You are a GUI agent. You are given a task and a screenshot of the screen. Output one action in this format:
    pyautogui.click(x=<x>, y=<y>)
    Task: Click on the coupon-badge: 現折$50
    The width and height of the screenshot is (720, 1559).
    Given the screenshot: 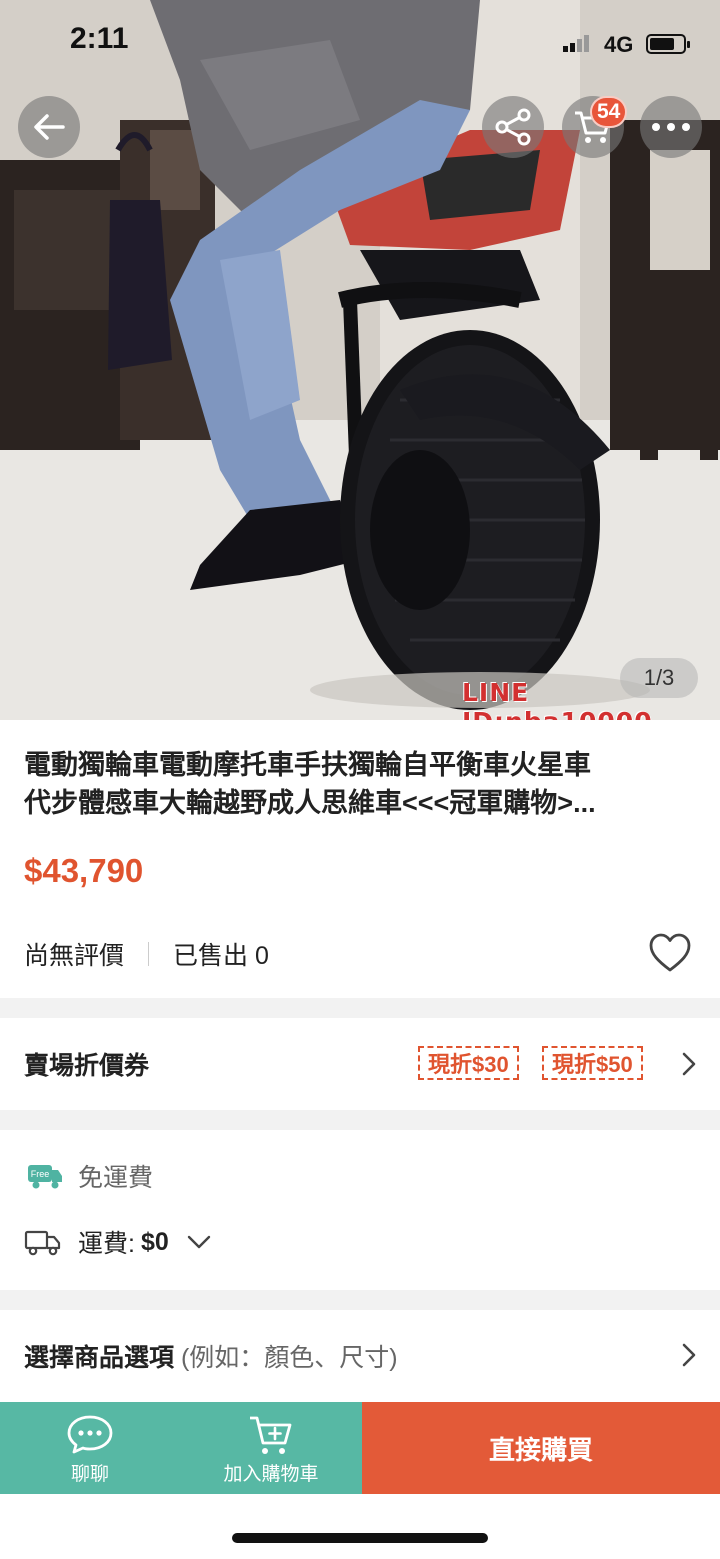 What is the action you would take?
    pyautogui.click(x=592, y=1063)
    